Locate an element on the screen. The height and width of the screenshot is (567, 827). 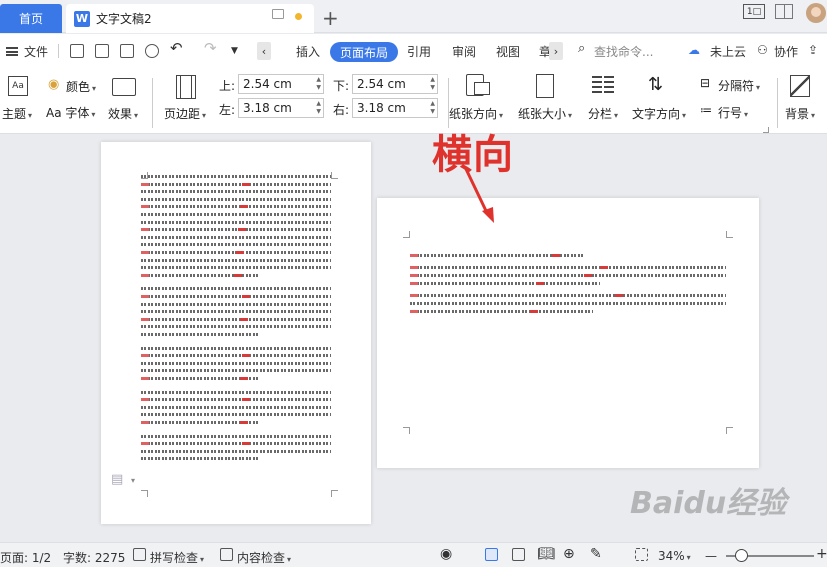
page-marker-icon: ▤ is located at coordinates (117, 479).